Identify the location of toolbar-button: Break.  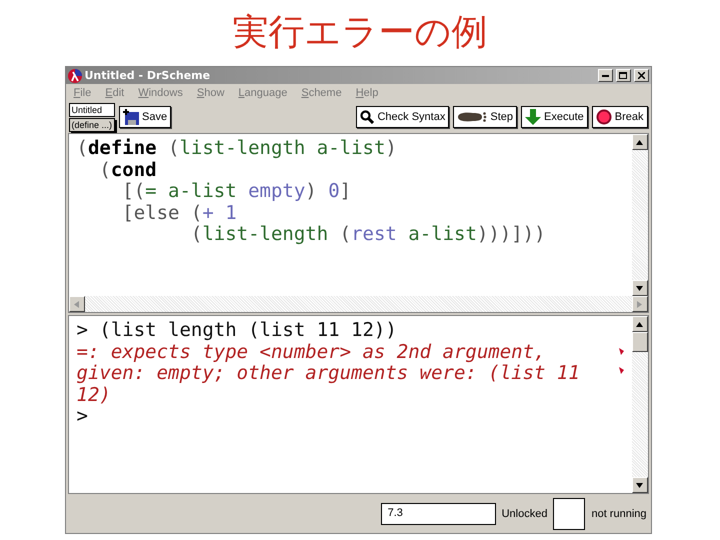
(620, 117).